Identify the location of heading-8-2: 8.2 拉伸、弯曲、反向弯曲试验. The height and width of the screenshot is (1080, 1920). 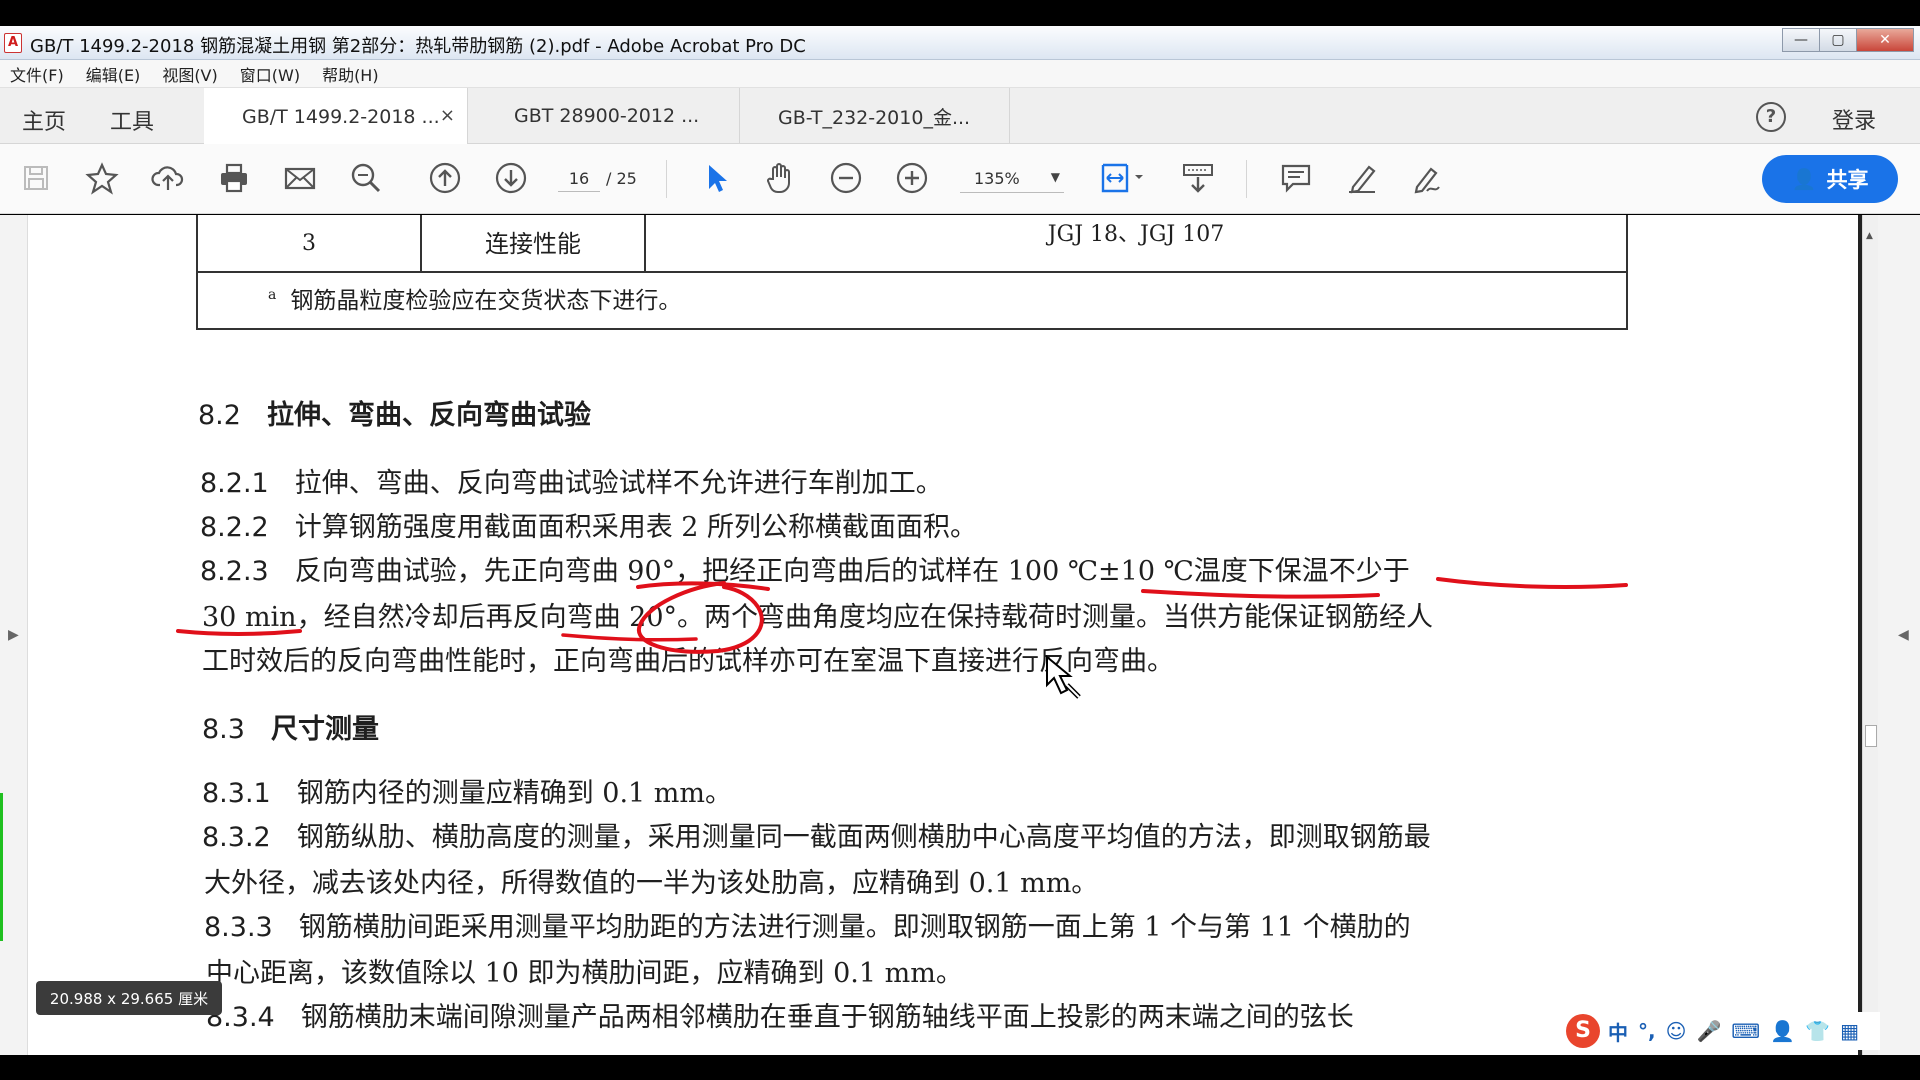
(394, 412).